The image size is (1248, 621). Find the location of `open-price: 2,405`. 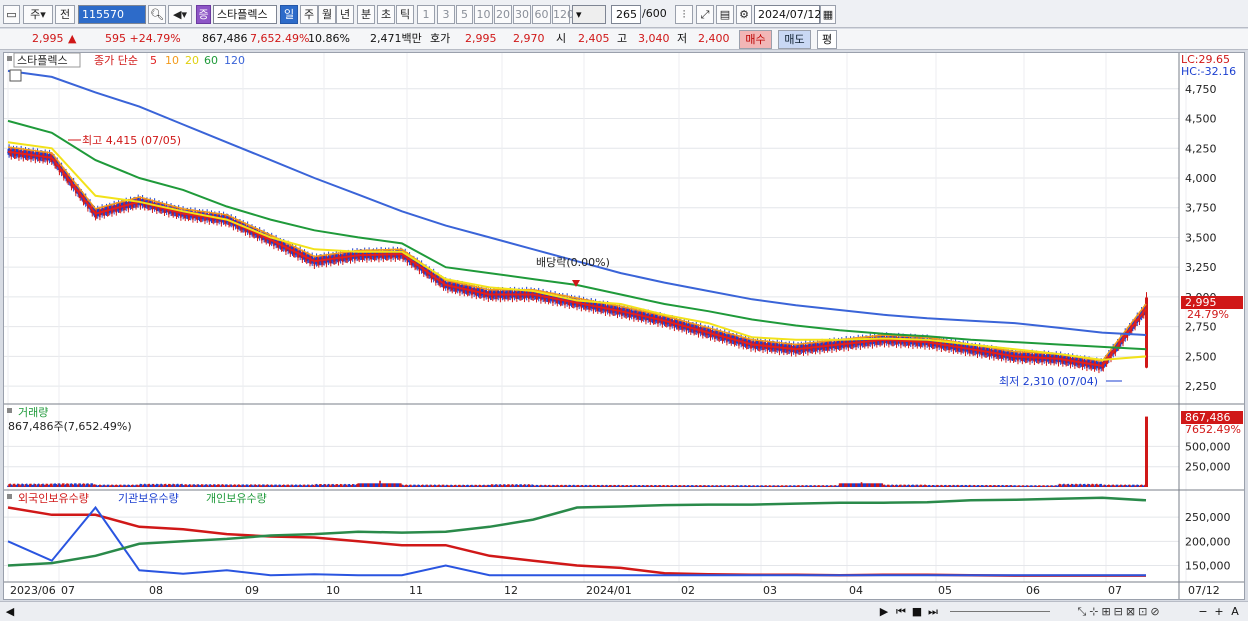

open-price: 2,405 is located at coordinates (594, 38).